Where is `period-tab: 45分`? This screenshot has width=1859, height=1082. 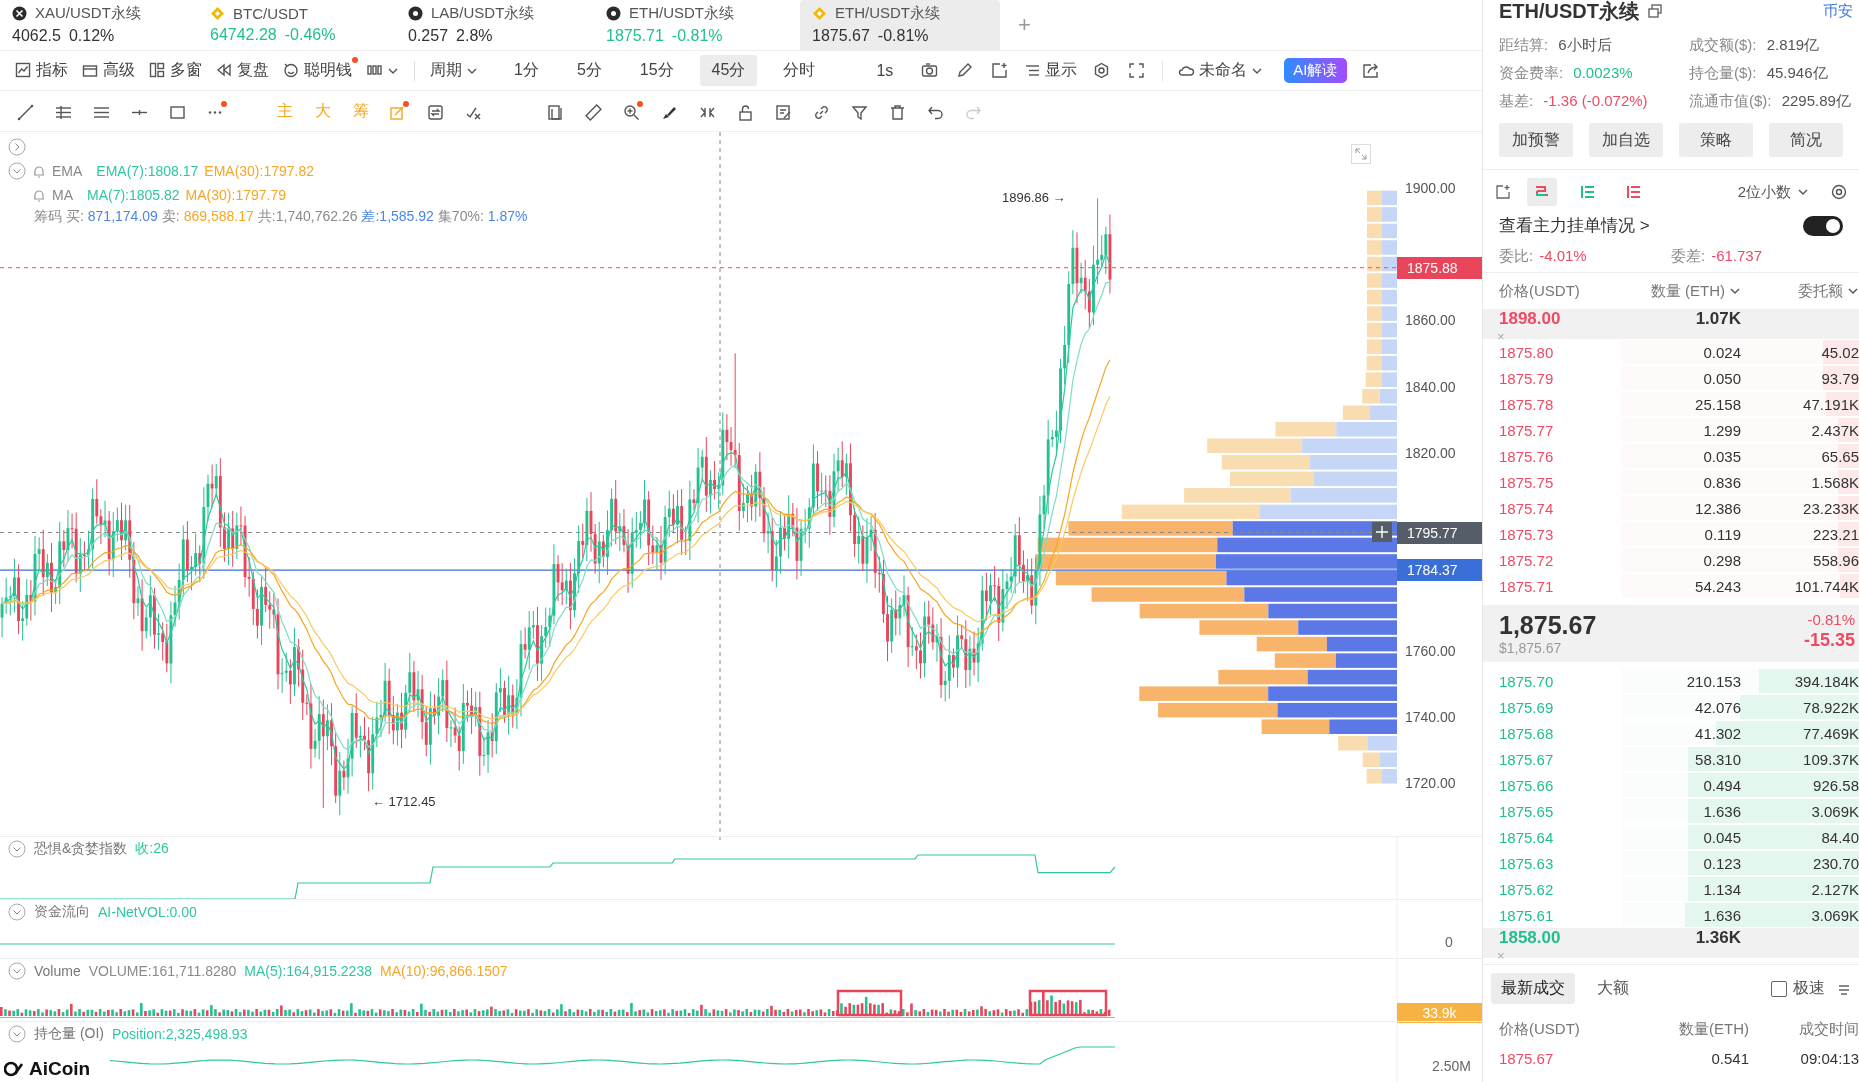
period-tab: 45分 is located at coordinates (728, 71).